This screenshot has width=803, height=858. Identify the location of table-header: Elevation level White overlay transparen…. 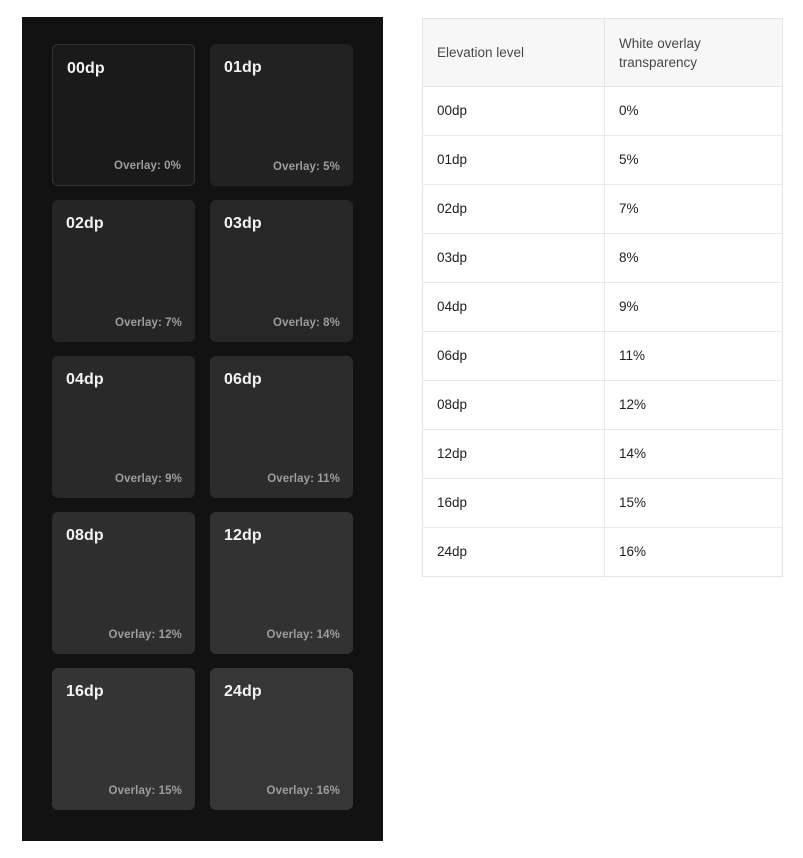
(602, 52).